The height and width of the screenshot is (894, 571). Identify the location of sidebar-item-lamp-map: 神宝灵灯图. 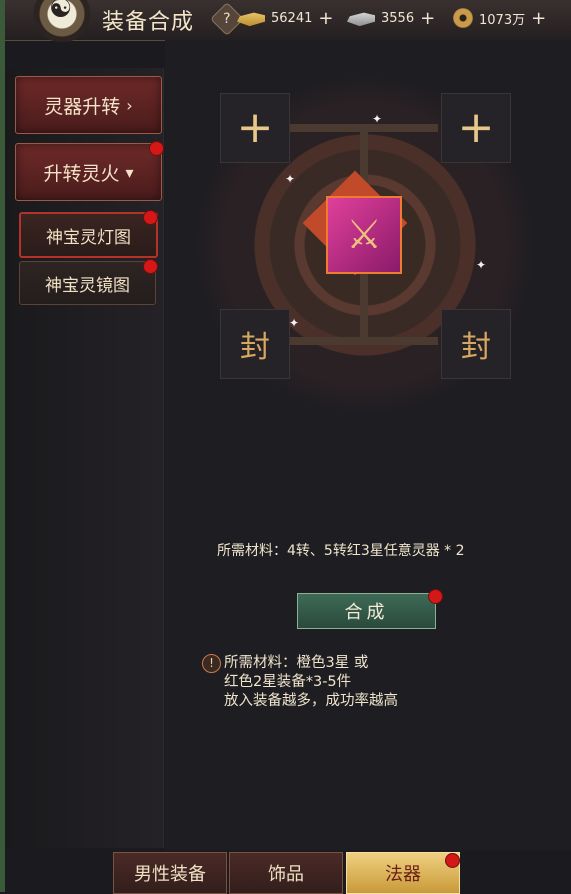
(88, 235).